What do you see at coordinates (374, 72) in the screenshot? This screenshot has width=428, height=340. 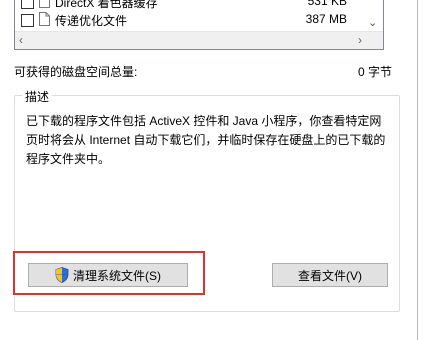 I see `disk-space-value: 0 字节` at bounding box center [374, 72].